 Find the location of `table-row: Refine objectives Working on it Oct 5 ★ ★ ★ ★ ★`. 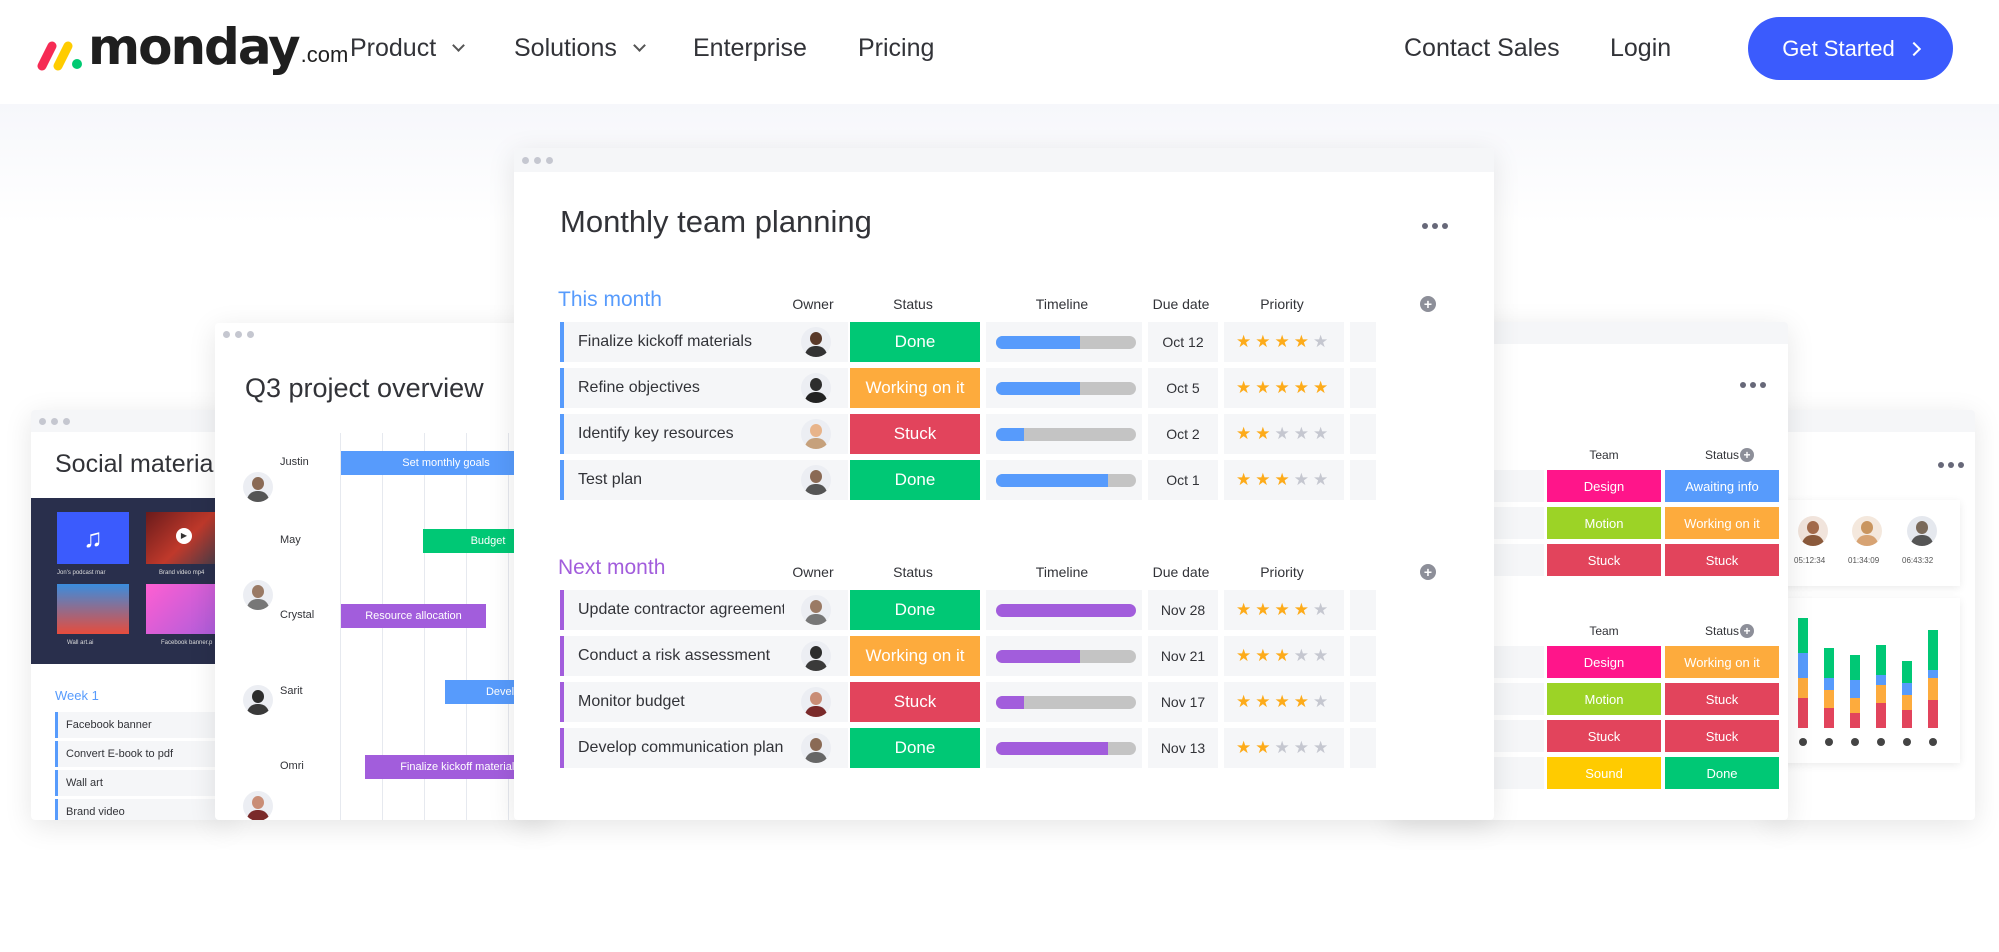

table-row: Refine objectives Working on it Oct 5 ★ ★ ★ ★ ★ is located at coordinates (1027, 388).